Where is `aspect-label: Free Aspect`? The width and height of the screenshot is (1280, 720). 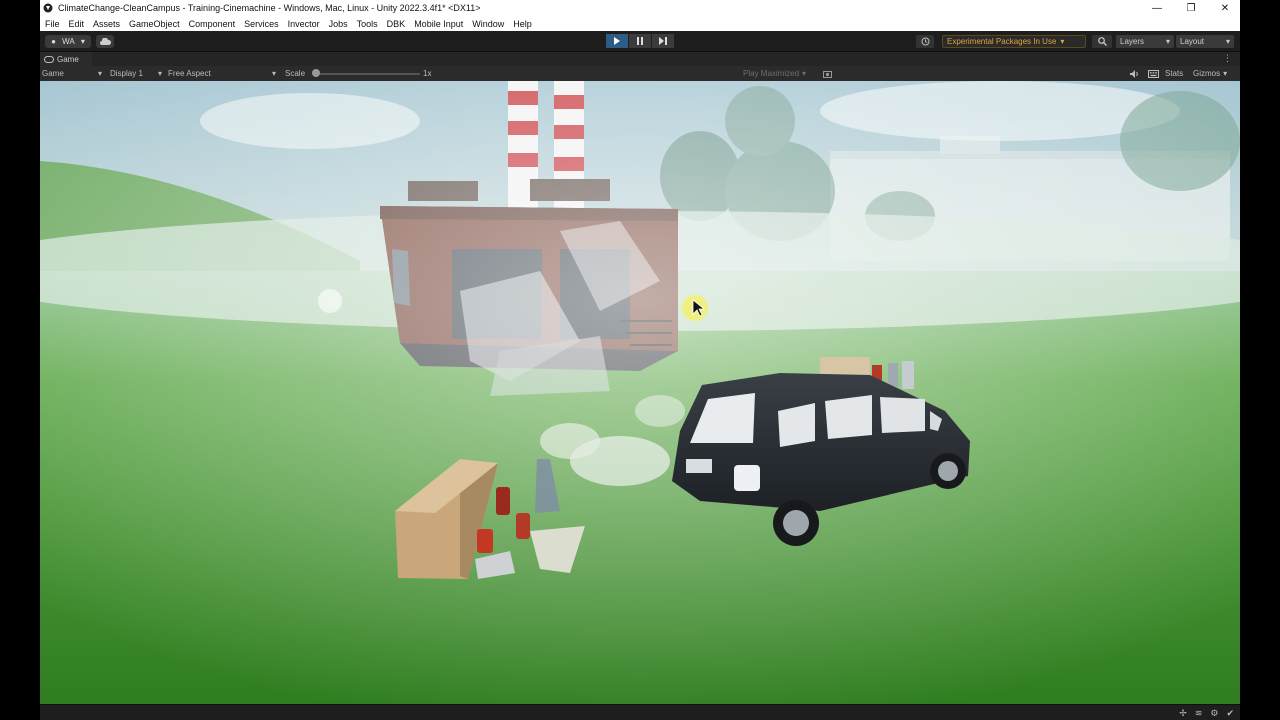 aspect-label: Free Aspect is located at coordinates (189, 73).